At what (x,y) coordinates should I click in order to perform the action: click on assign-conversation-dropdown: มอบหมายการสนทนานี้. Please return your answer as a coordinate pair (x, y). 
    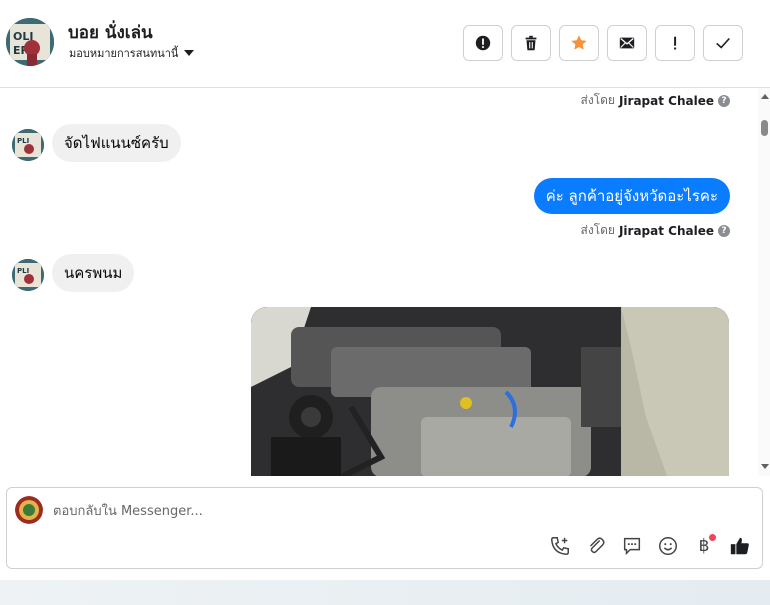
    Looking at the image, I should click on (132, 53).